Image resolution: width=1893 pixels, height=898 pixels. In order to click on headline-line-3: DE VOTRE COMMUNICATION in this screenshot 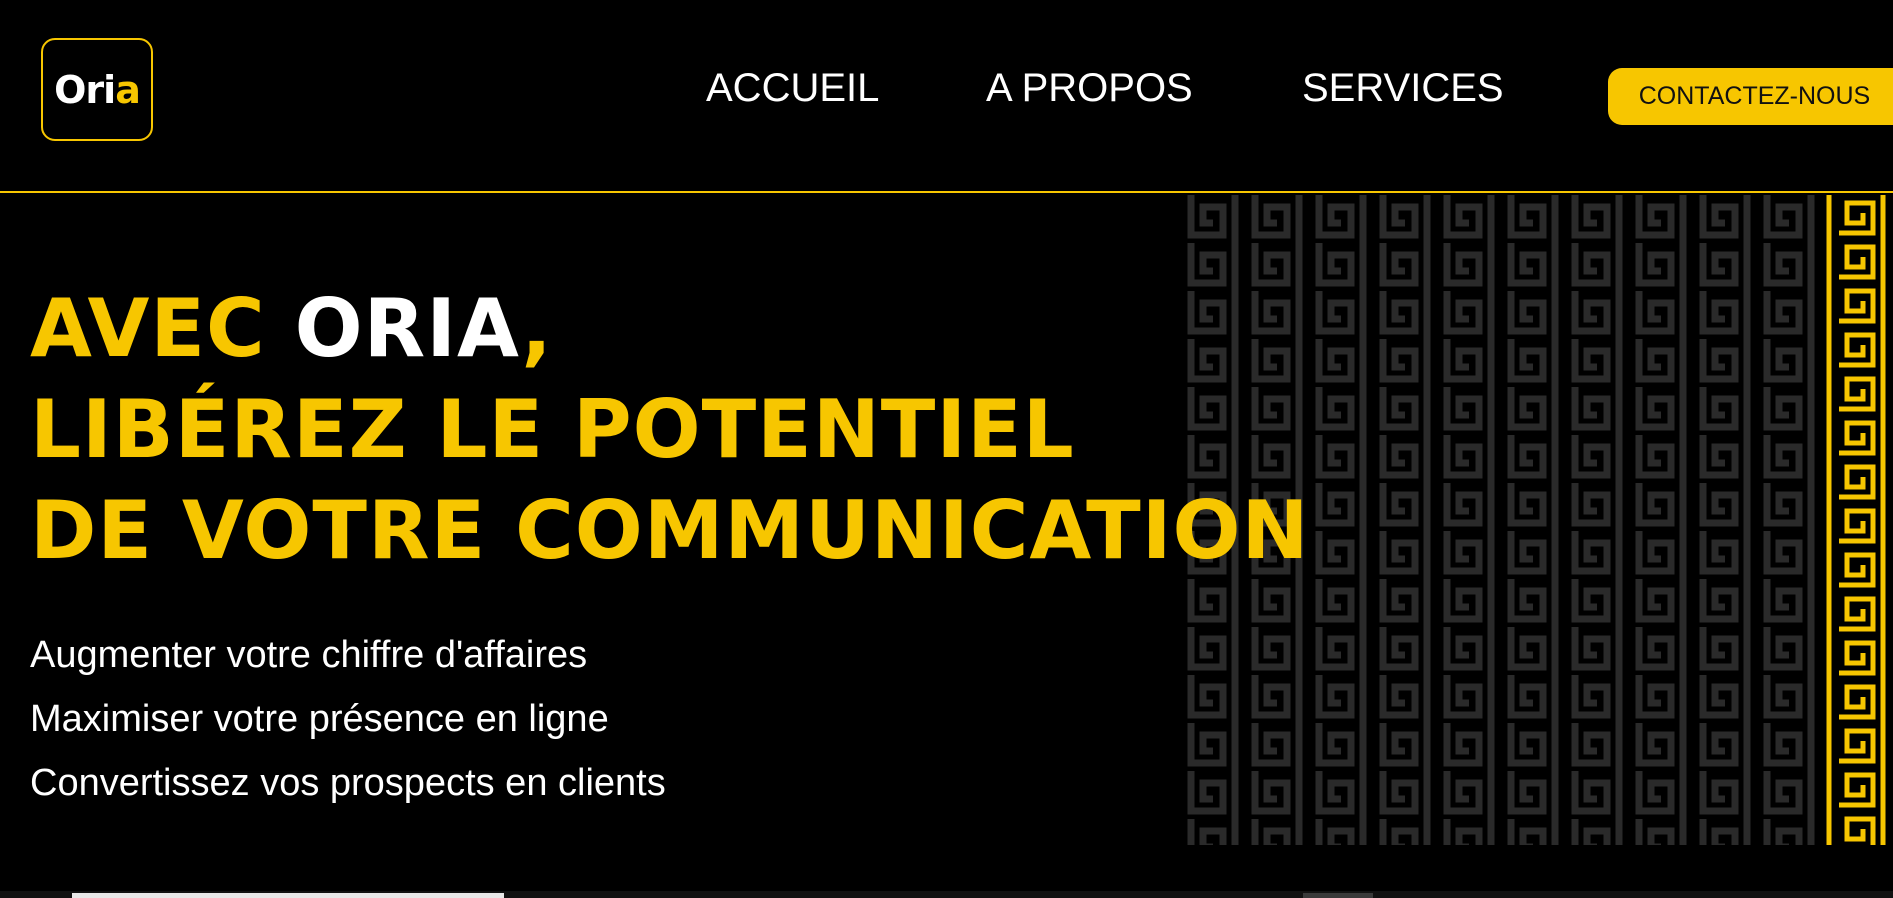, I will do `click(670, 530)`.